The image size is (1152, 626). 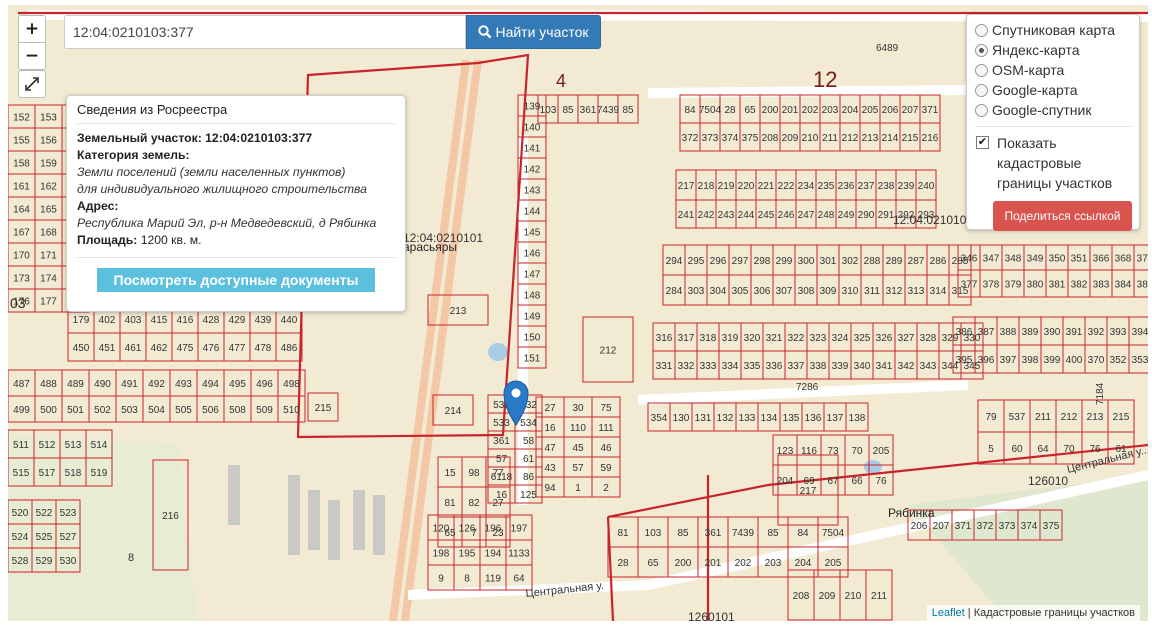 I want to click on parcel-number: 240, so click(x=926, y=186).